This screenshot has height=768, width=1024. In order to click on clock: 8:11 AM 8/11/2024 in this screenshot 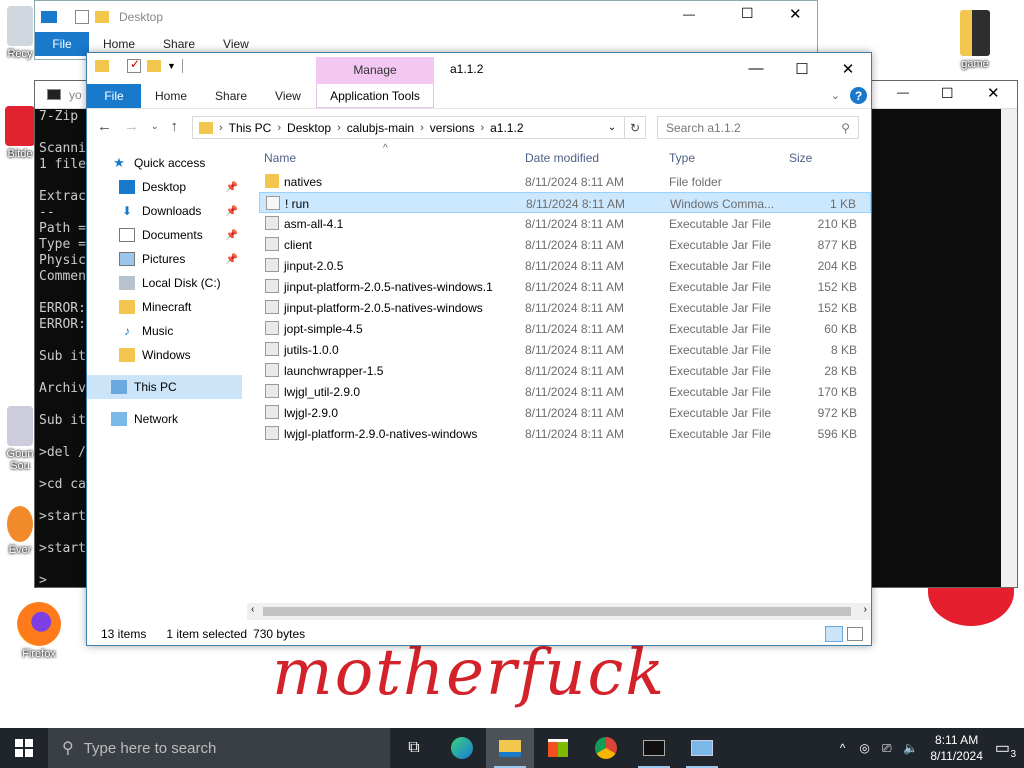, I will do `click(956, 748)`.